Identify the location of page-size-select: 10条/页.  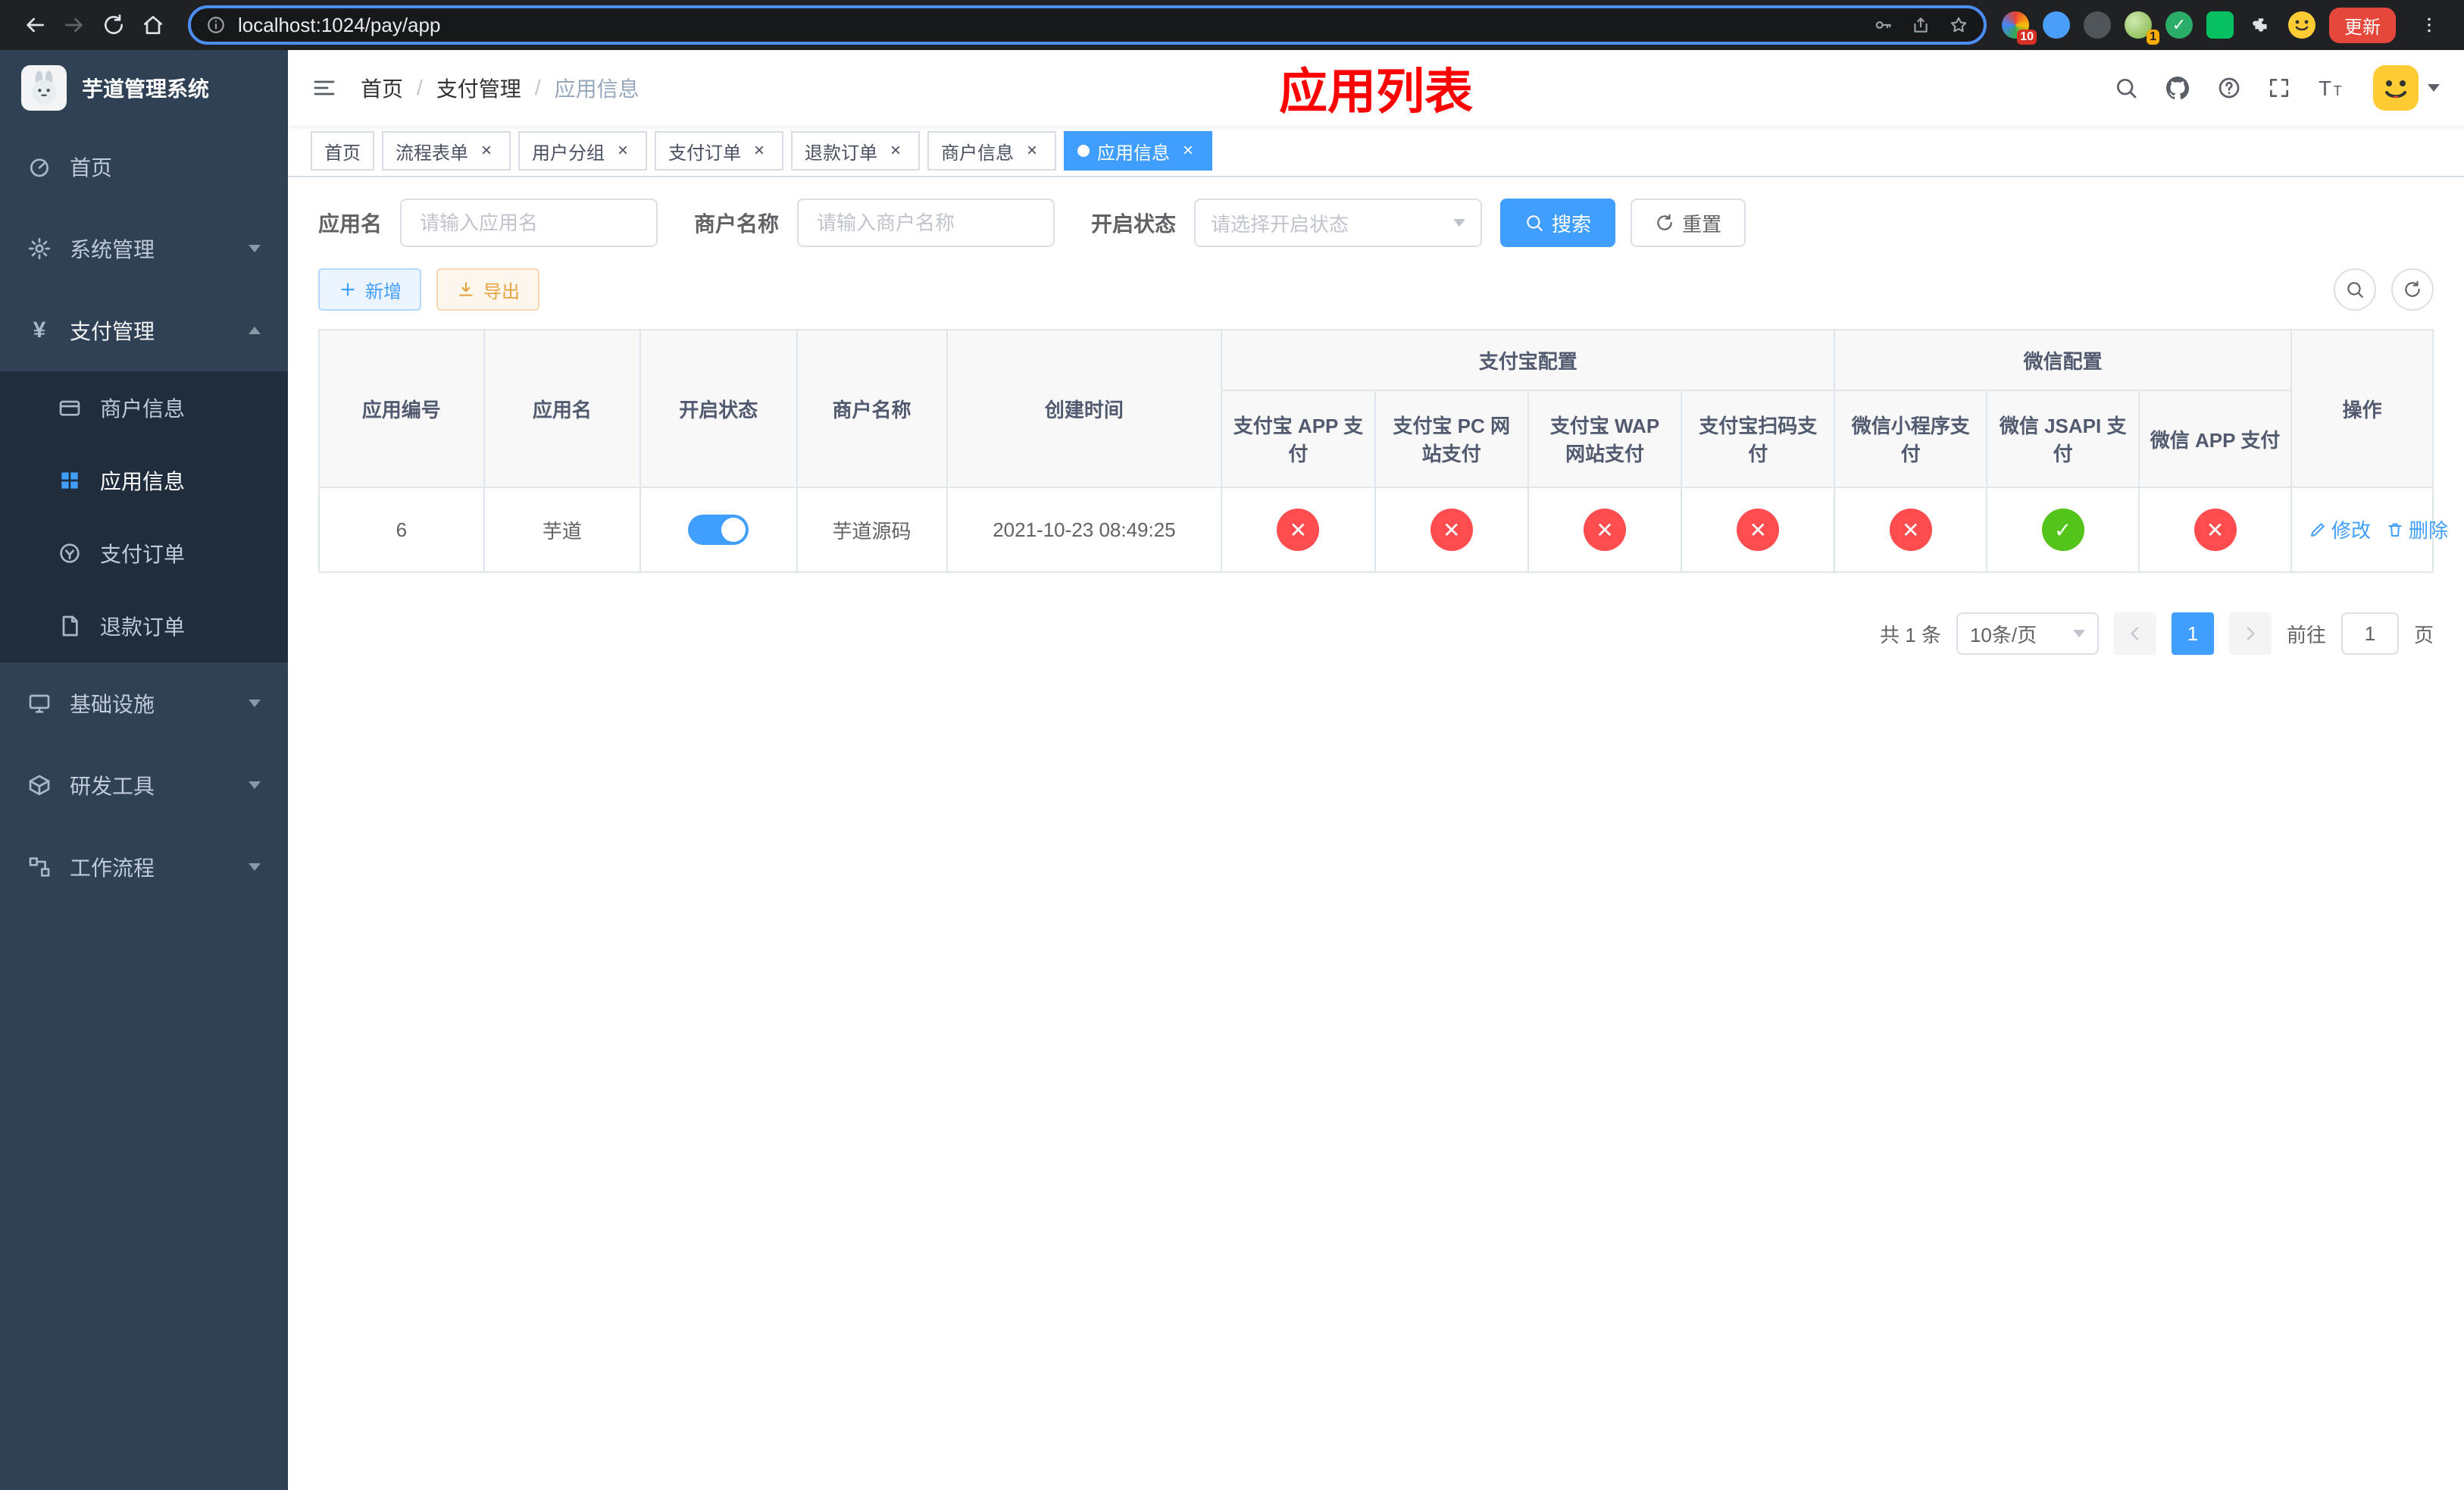
(2027, 633).